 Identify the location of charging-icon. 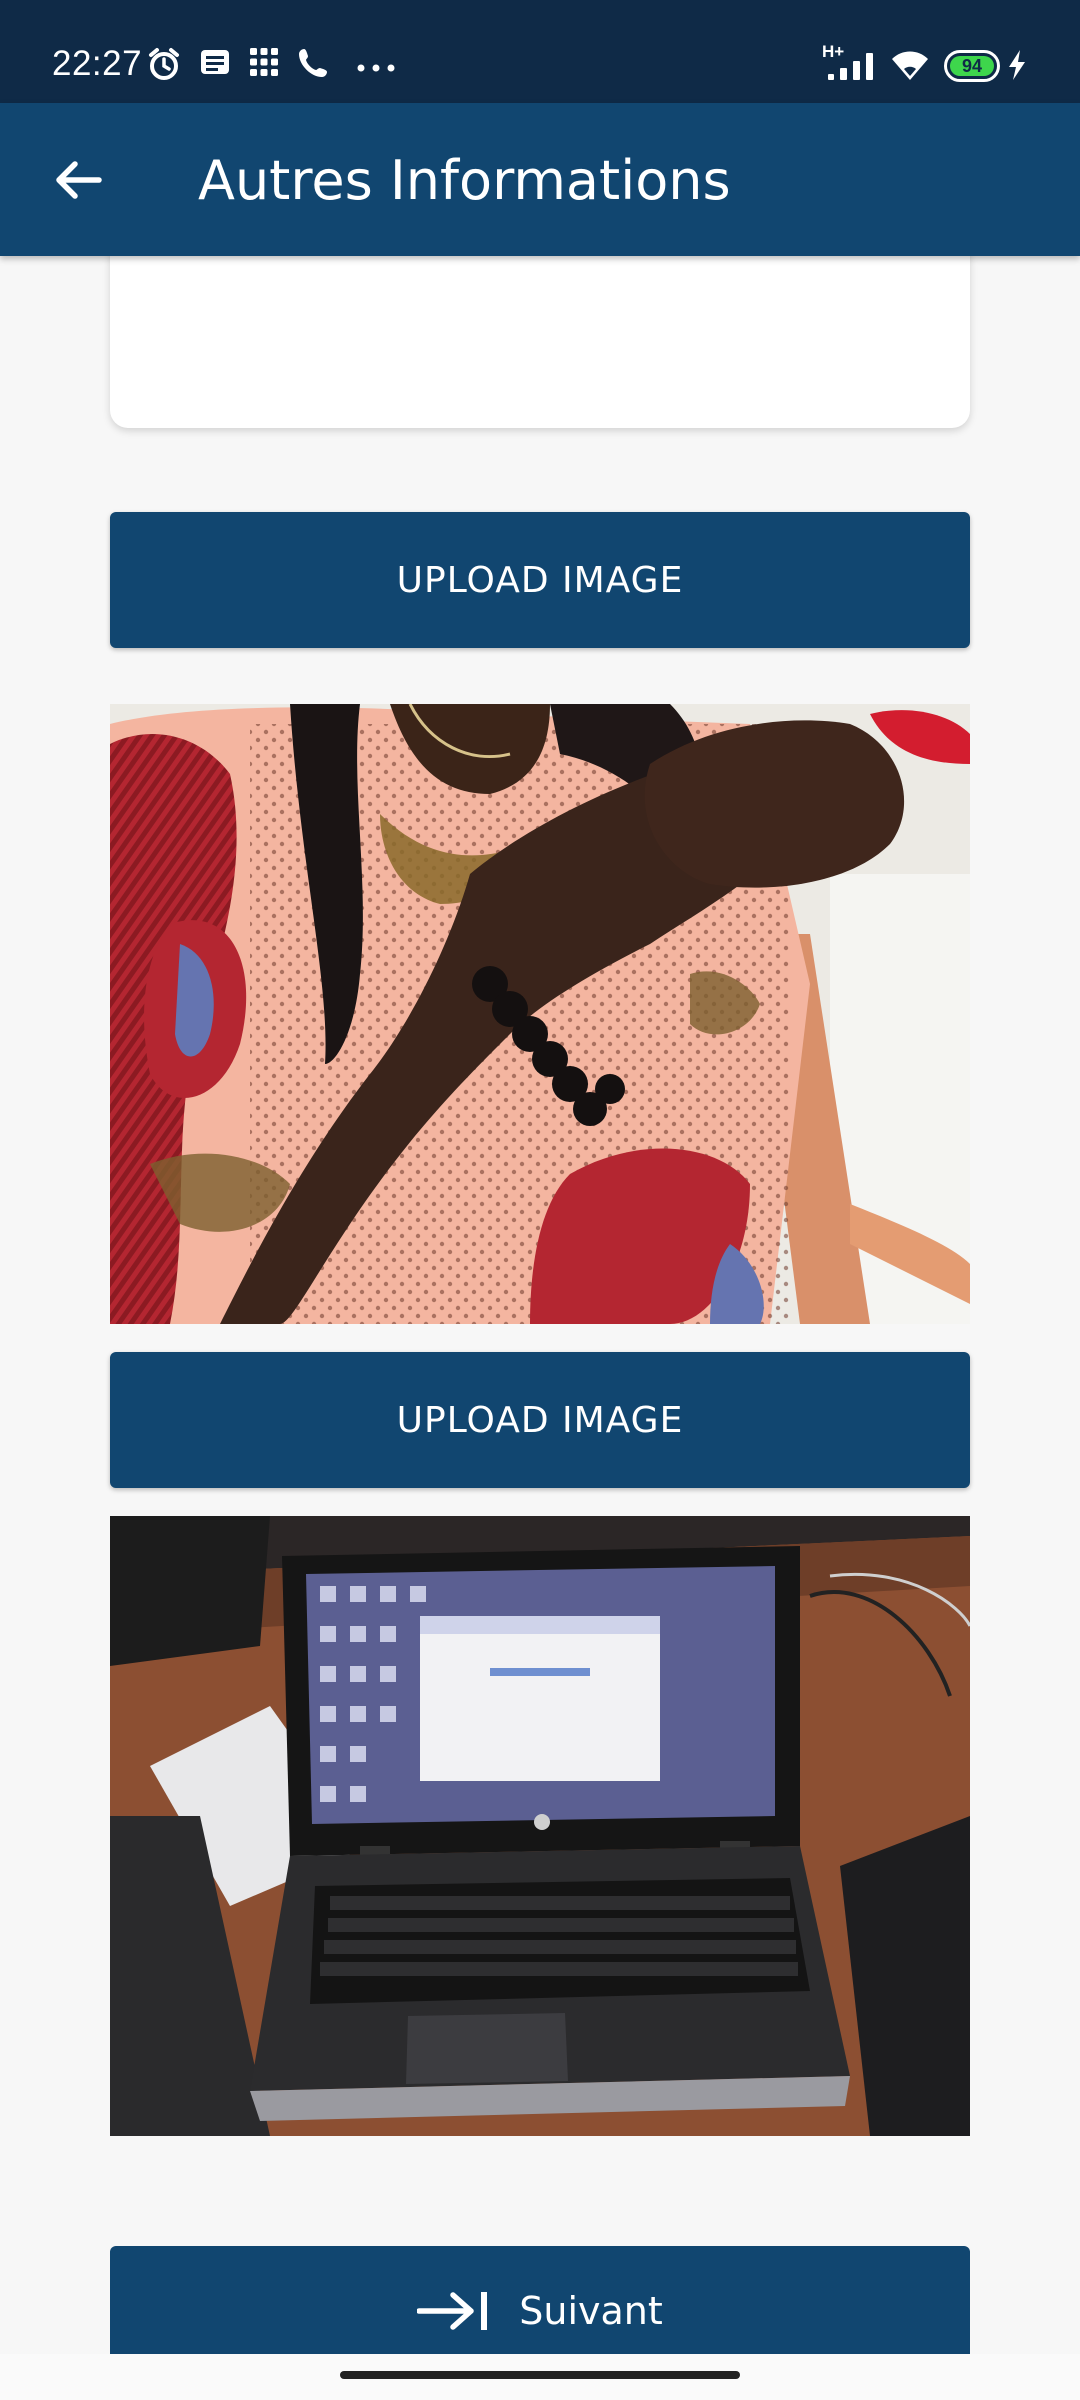
(1017, 67).